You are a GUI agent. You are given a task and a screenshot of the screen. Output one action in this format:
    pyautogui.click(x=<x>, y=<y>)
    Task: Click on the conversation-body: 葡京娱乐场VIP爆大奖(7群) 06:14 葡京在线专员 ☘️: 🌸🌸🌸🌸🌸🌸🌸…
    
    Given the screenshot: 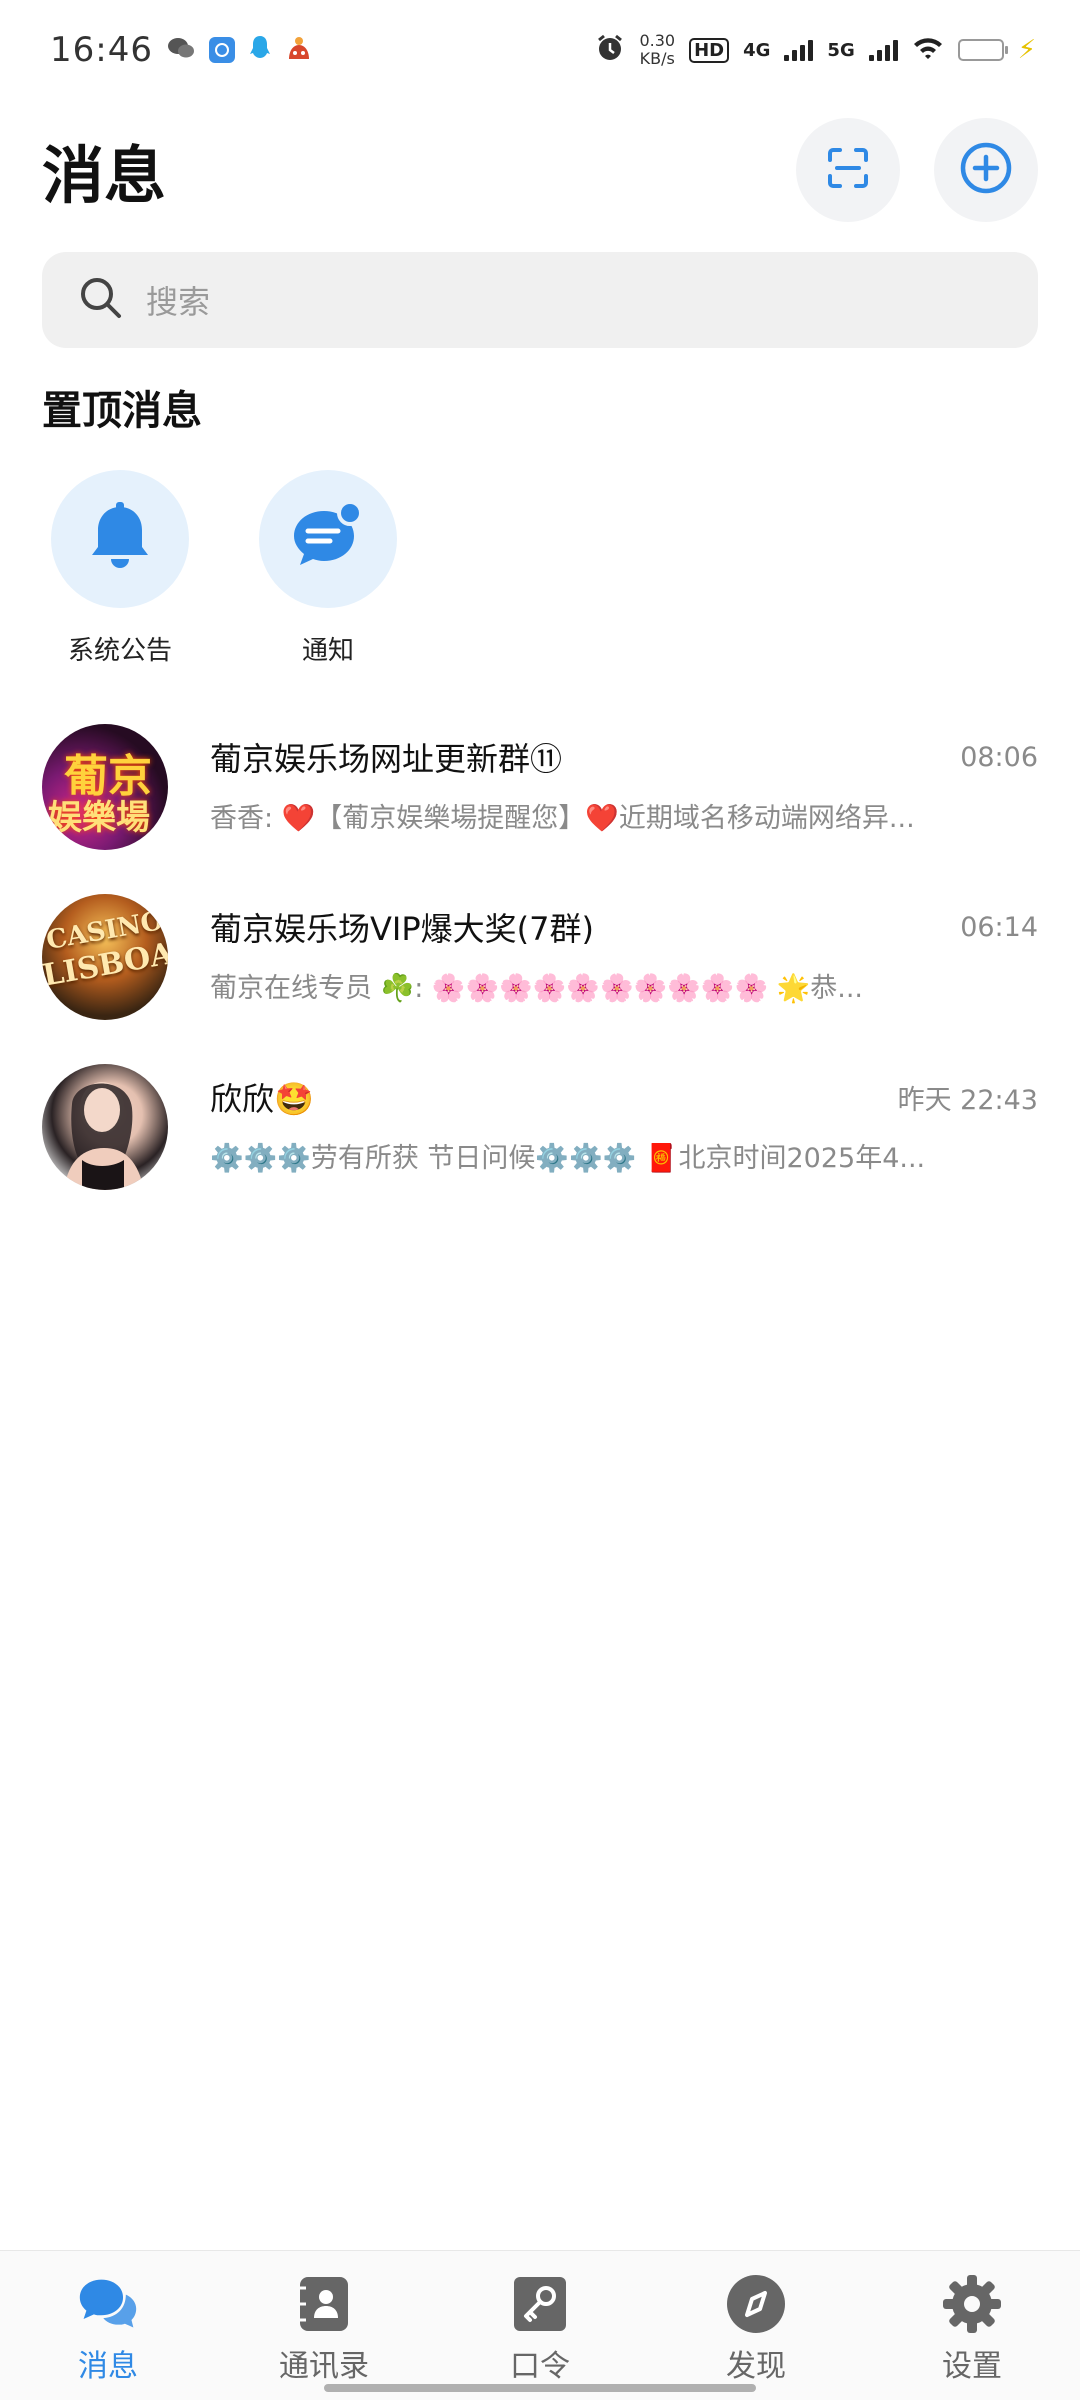 What is the action you would take?
    pyautogui.click(x=624, y=954)
    